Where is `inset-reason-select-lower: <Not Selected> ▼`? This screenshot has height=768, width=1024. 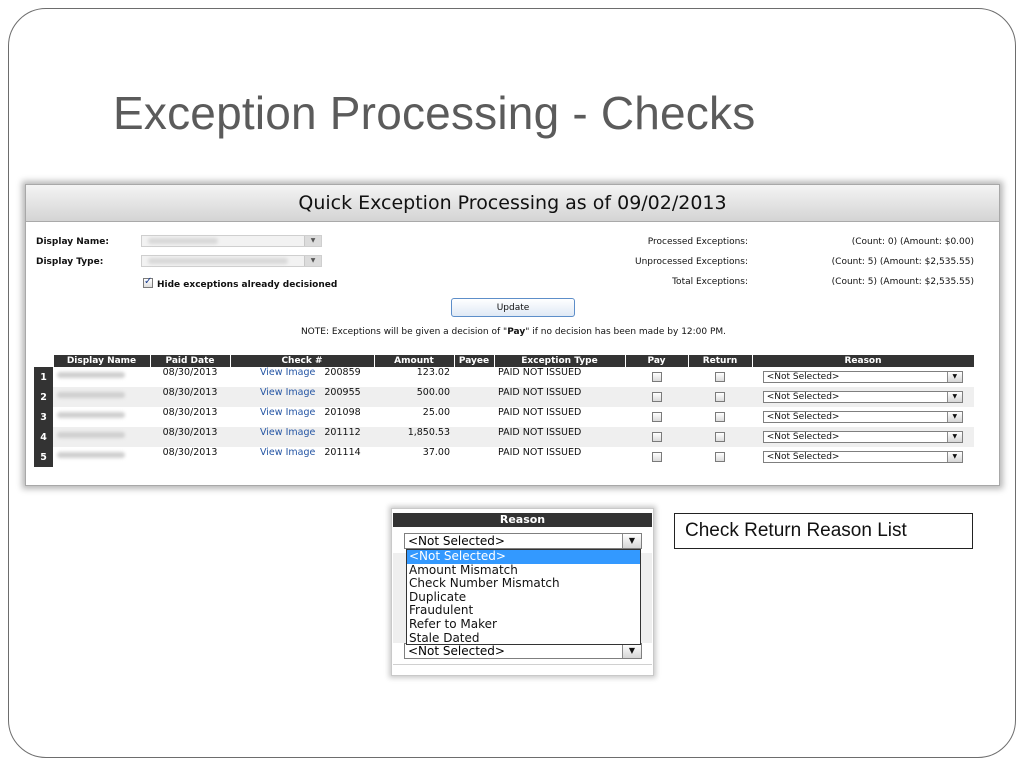 inset-reason-select-lower: <Not Selected> ▼ is located at coordinates (523, 651).